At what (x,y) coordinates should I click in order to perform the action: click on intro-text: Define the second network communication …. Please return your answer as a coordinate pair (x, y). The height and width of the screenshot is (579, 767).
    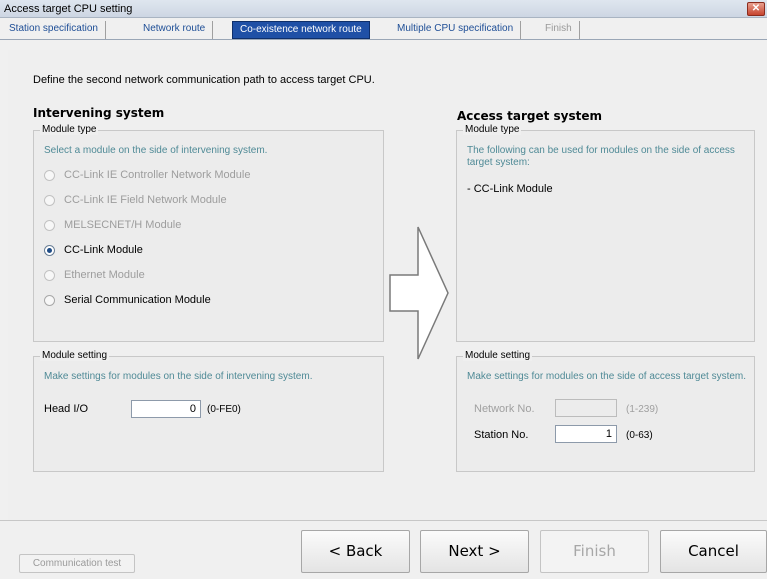
    Looking at the image, I should click on (204, 80).